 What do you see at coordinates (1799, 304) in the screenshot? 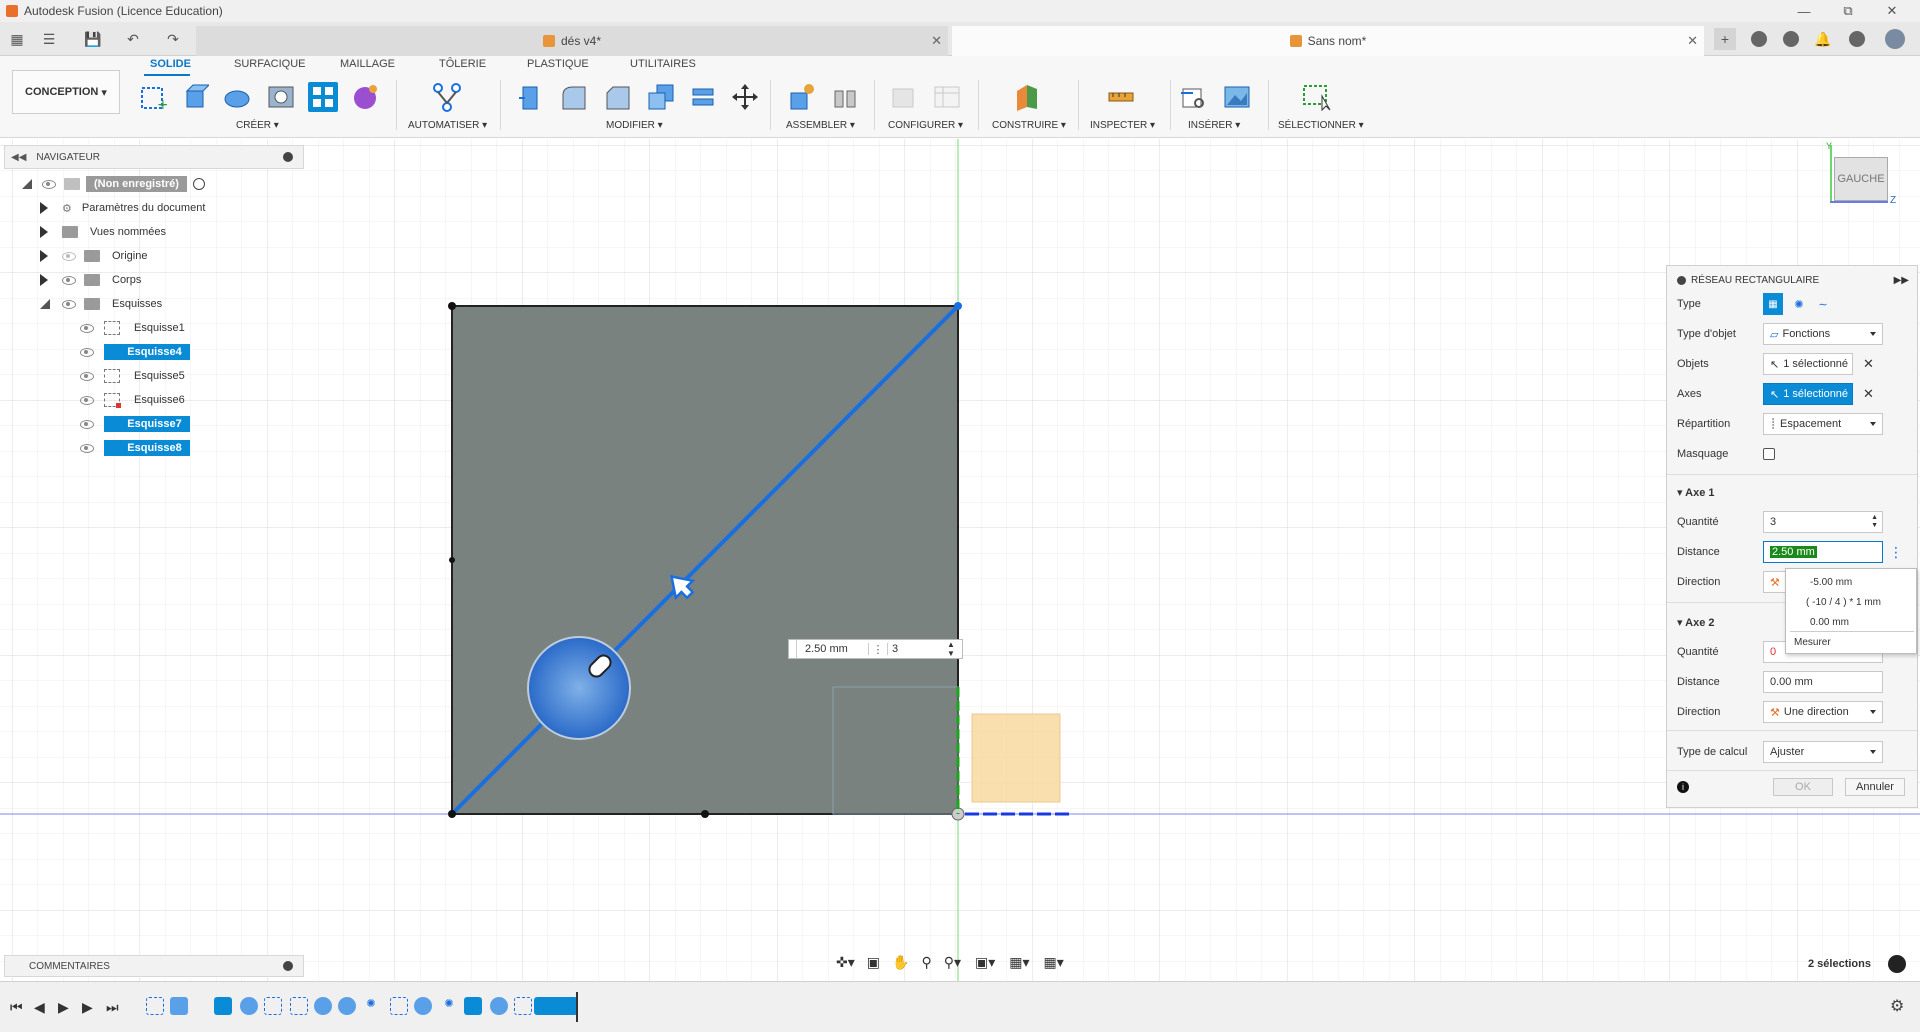
I see `type-circular-icon: ✺` at bounding box center [1799, 304].